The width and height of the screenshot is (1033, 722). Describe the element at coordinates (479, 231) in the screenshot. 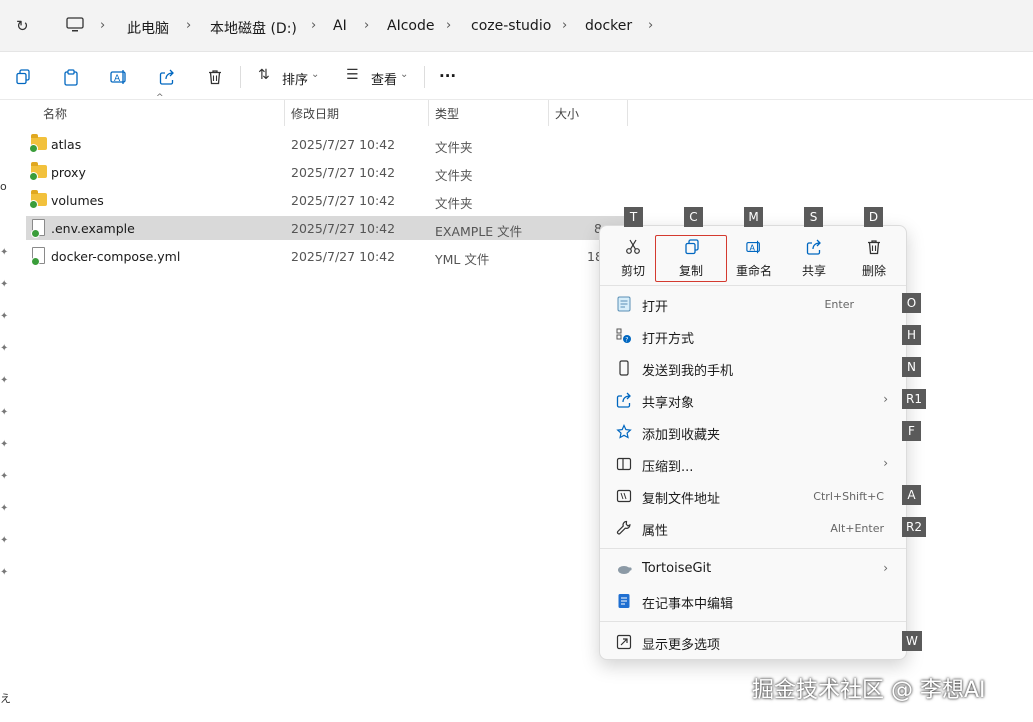

I see `file-type: EXAMPLE 文件` at that location.